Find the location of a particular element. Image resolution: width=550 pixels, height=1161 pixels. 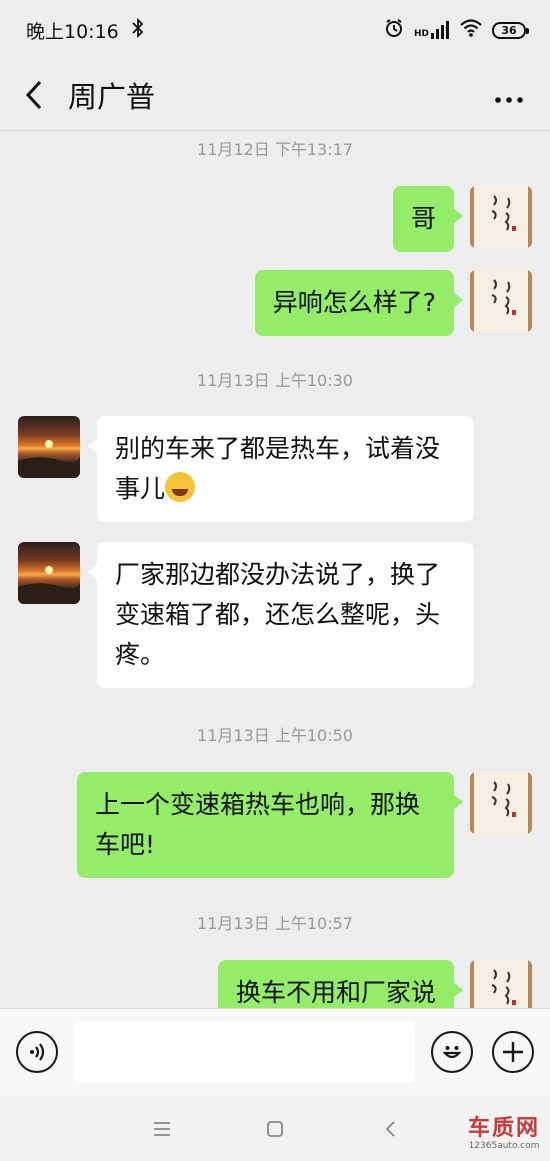

home-nav-button is located at coordinates (275, 1129).